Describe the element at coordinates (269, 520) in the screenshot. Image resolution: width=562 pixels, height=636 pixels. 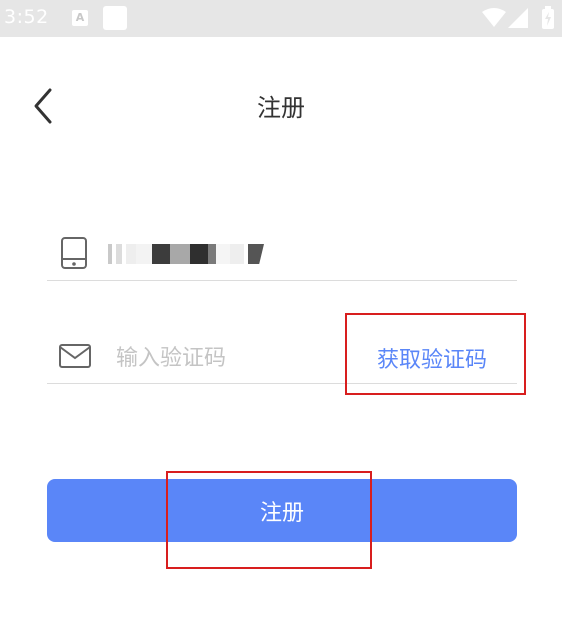
I see `highlight-box-register` at that location.